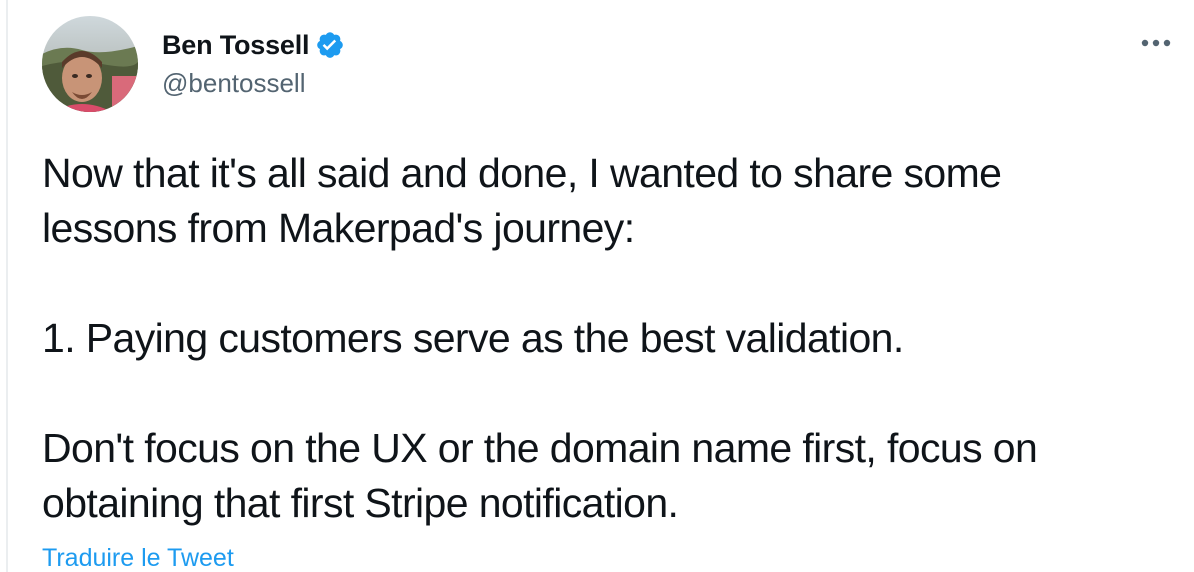 The width and height of the screenshot is (1194, 572). What do you see at coordinates (233, 83) in the screenshot?
I see `author-handle: @bentossell` at bounding box center [233, 83].